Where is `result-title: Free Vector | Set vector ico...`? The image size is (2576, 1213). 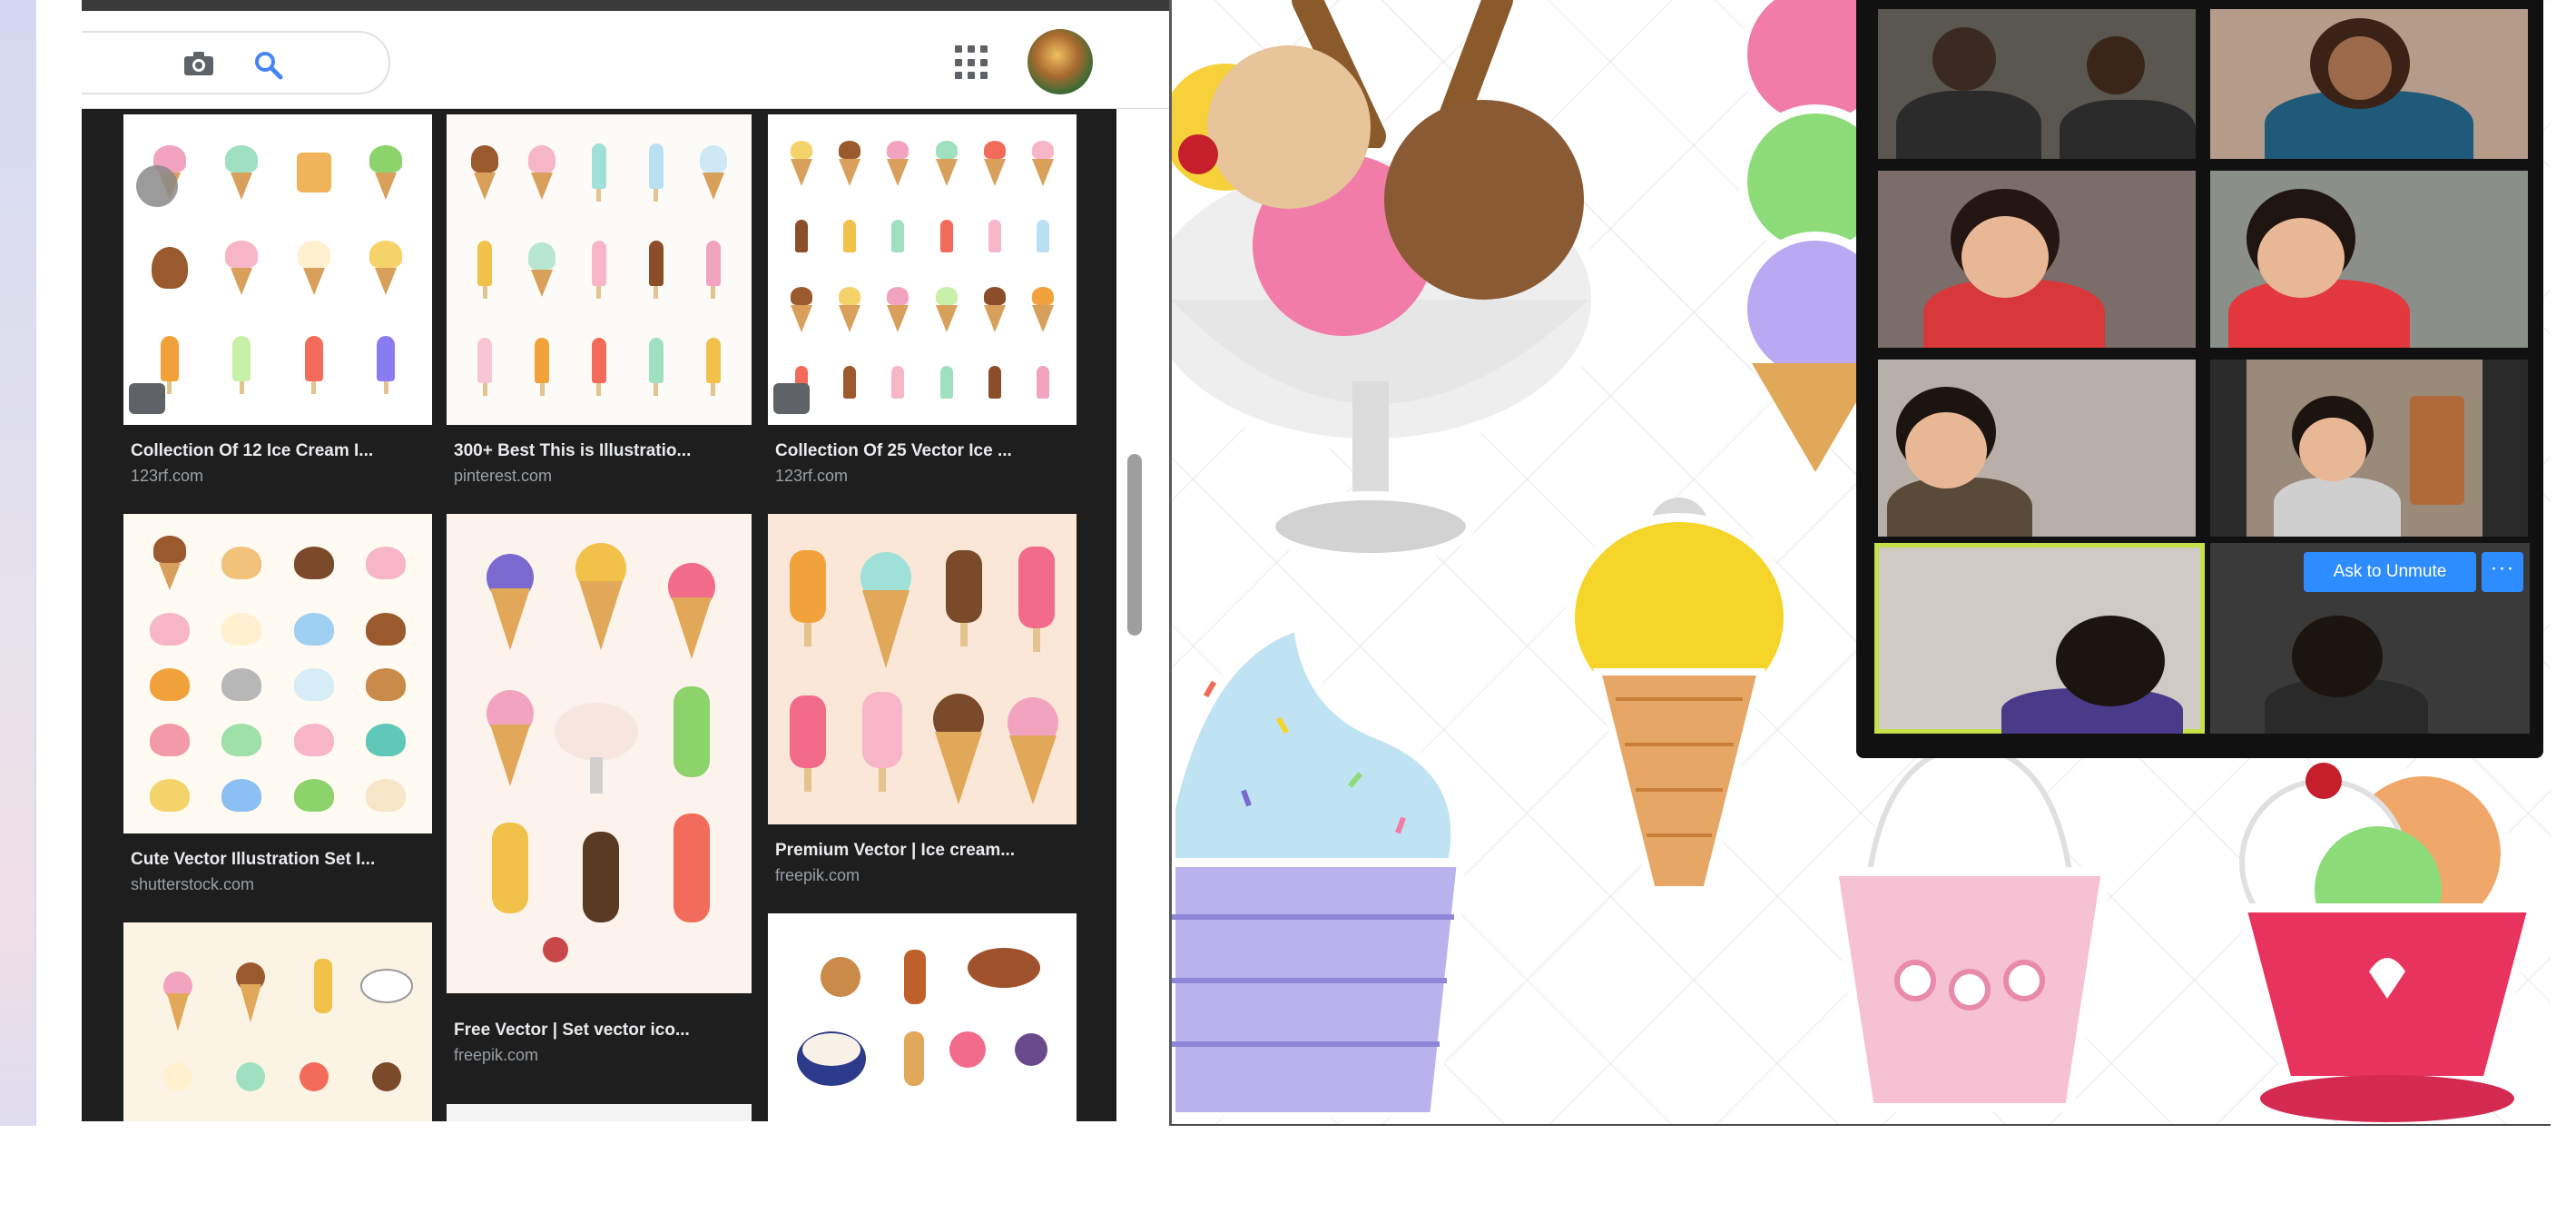
result-title: Free Vector | Set vector ico... is located at coordinates (599, 1030).